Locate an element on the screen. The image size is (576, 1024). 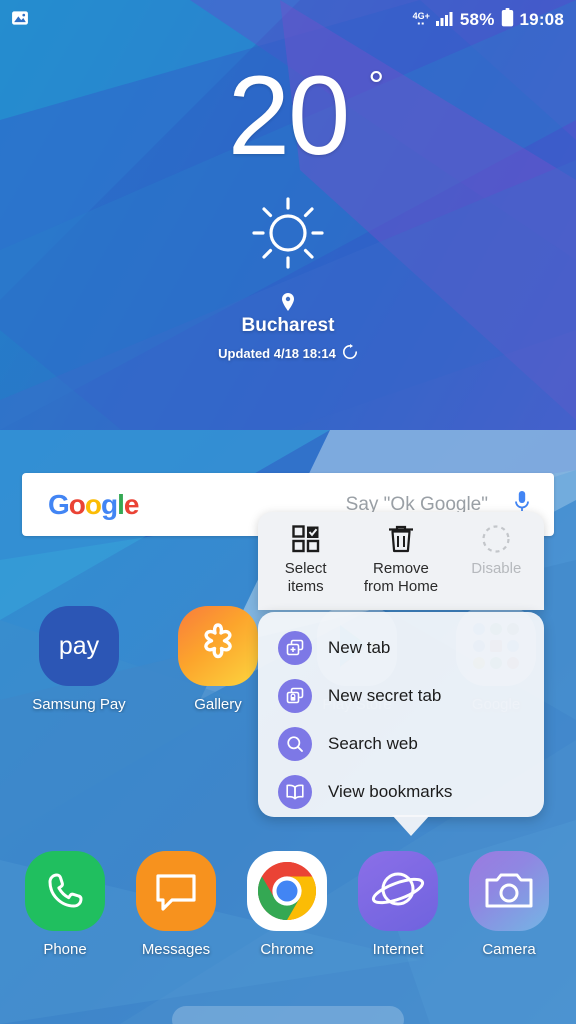
refresh-icon is located at coordinates (350, 353).